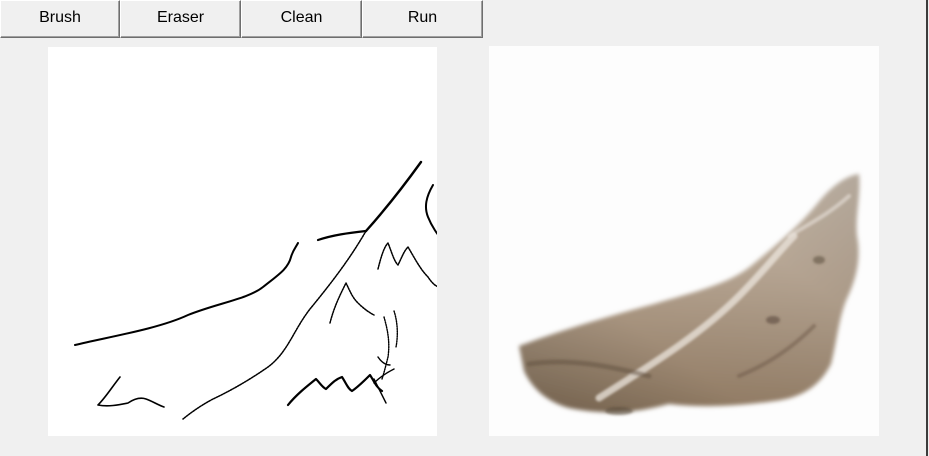  What do you see at coordinates (180, 19) in the screenshot?
I see `eraser-button: Eraser` at bounding box center [180, 19].